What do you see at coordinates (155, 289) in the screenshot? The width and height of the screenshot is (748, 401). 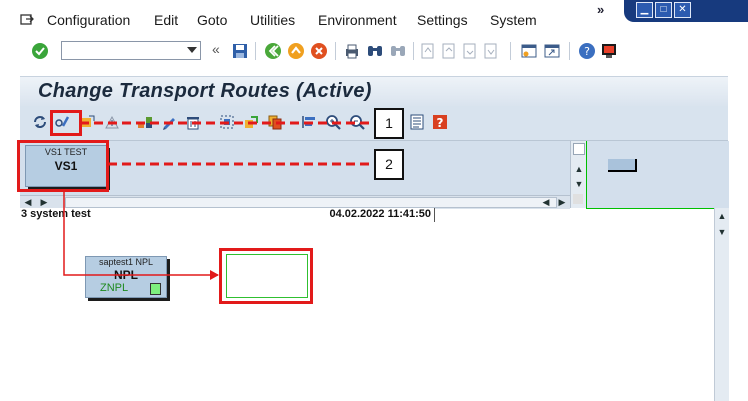 I see `status-flag-icon` at bounding box center [155, 289].